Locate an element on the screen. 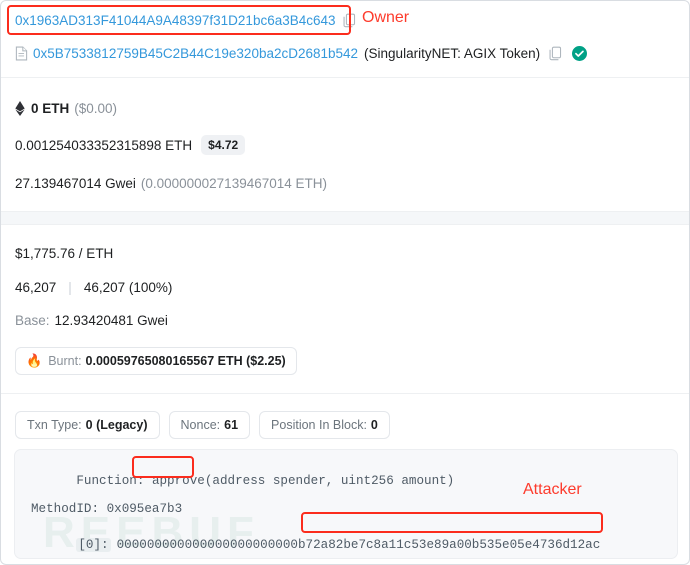 This screenshot has height=565, width=690. gas-limit-value: 46,207 is located at coordinates (36, 287).